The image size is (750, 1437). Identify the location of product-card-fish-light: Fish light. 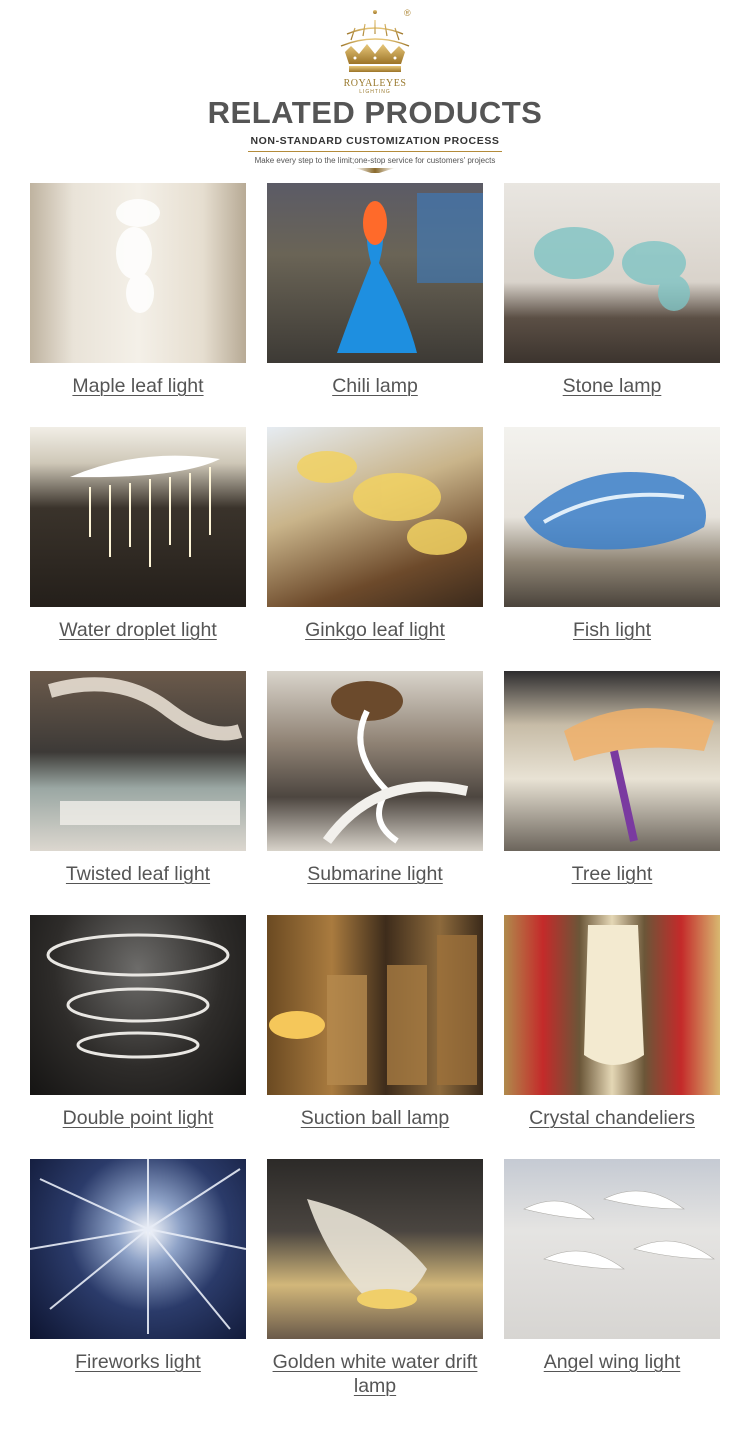
(612, 534).